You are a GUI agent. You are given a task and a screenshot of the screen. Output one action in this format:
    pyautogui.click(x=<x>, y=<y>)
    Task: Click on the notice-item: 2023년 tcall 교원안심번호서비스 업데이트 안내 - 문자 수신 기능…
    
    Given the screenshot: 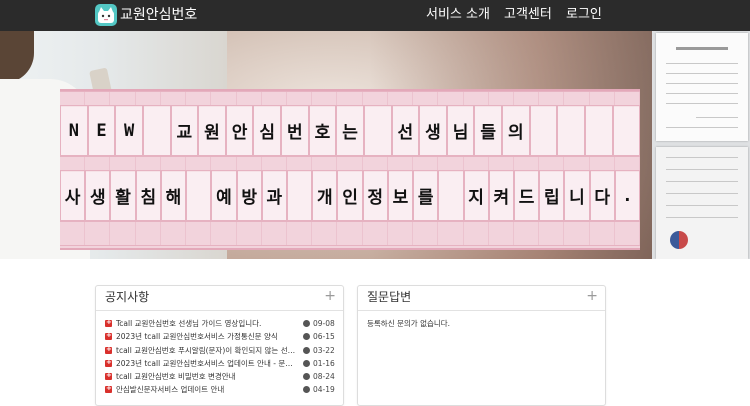 What is the action you would take?
    pyautogui.click(x=220, y=363)
    